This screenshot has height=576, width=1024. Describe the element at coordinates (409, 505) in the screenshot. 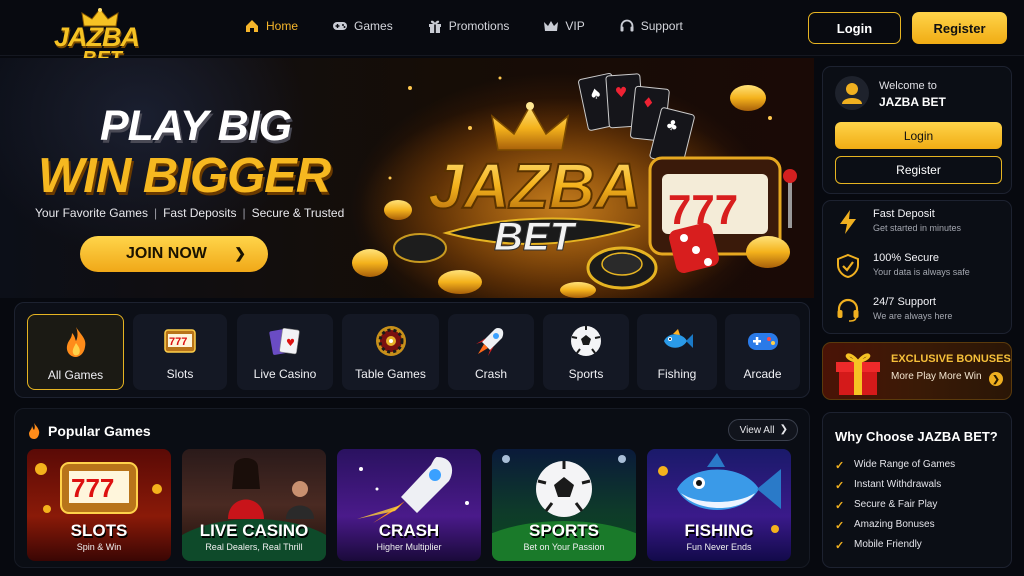

I see `game-card-crash: CRASH Higher Multiplier` at that location.